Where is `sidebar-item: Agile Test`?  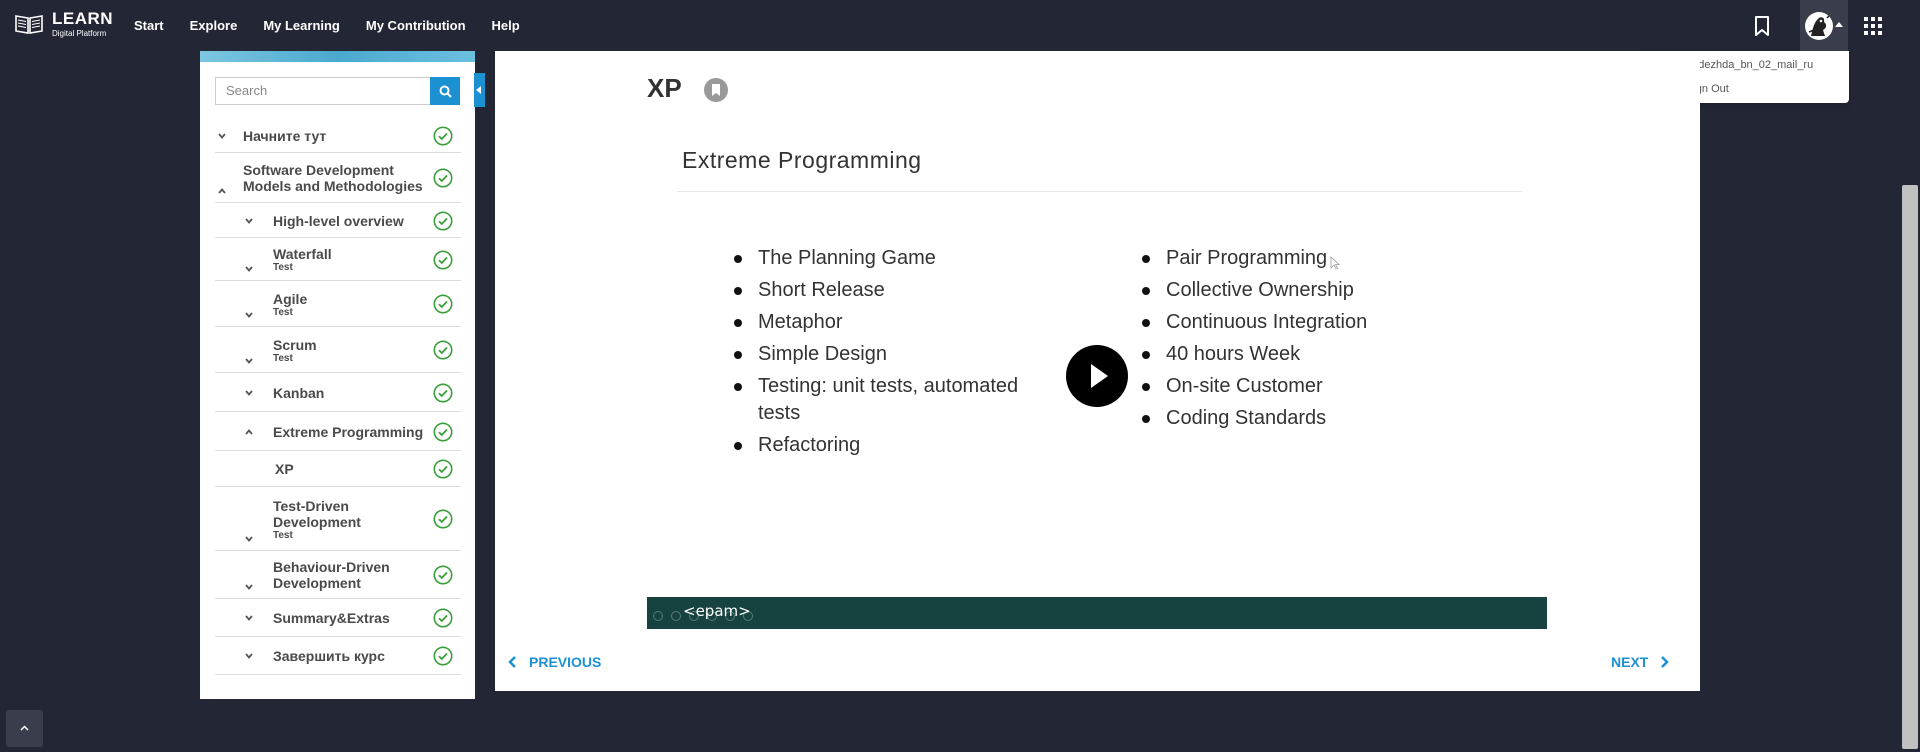 sidebar-item: Agile Test is located at coordinates (338, 304).